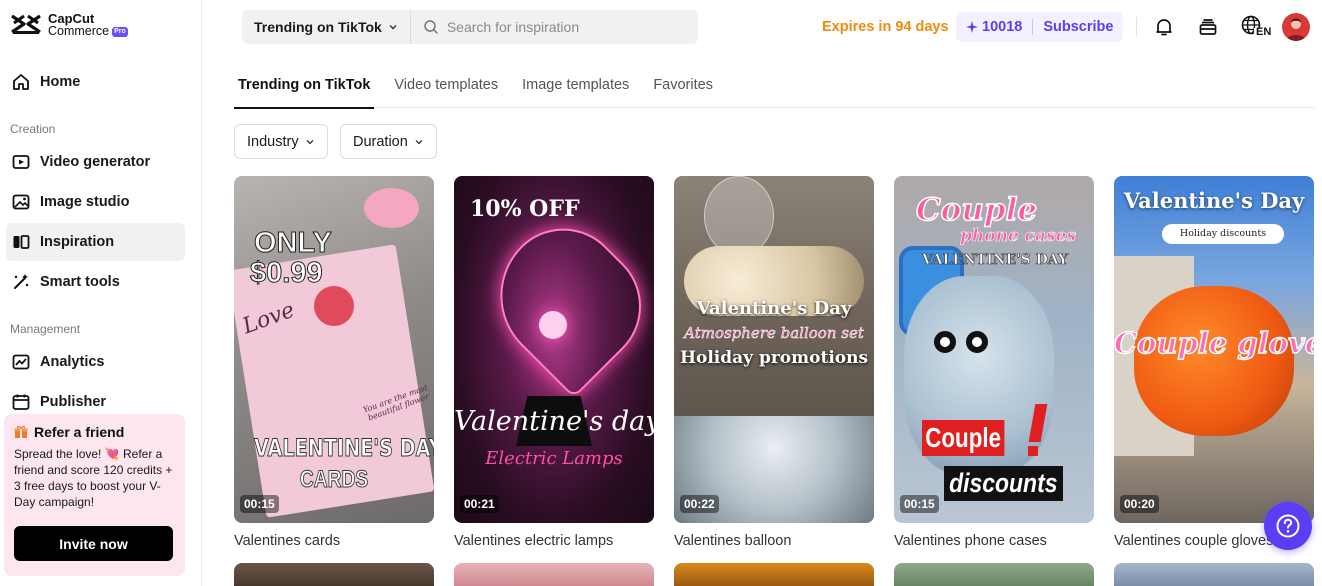 This screenshot has height=586, width=1322. I want to click on sidebar-item-image-studio: Image studio, so click(95, 202).